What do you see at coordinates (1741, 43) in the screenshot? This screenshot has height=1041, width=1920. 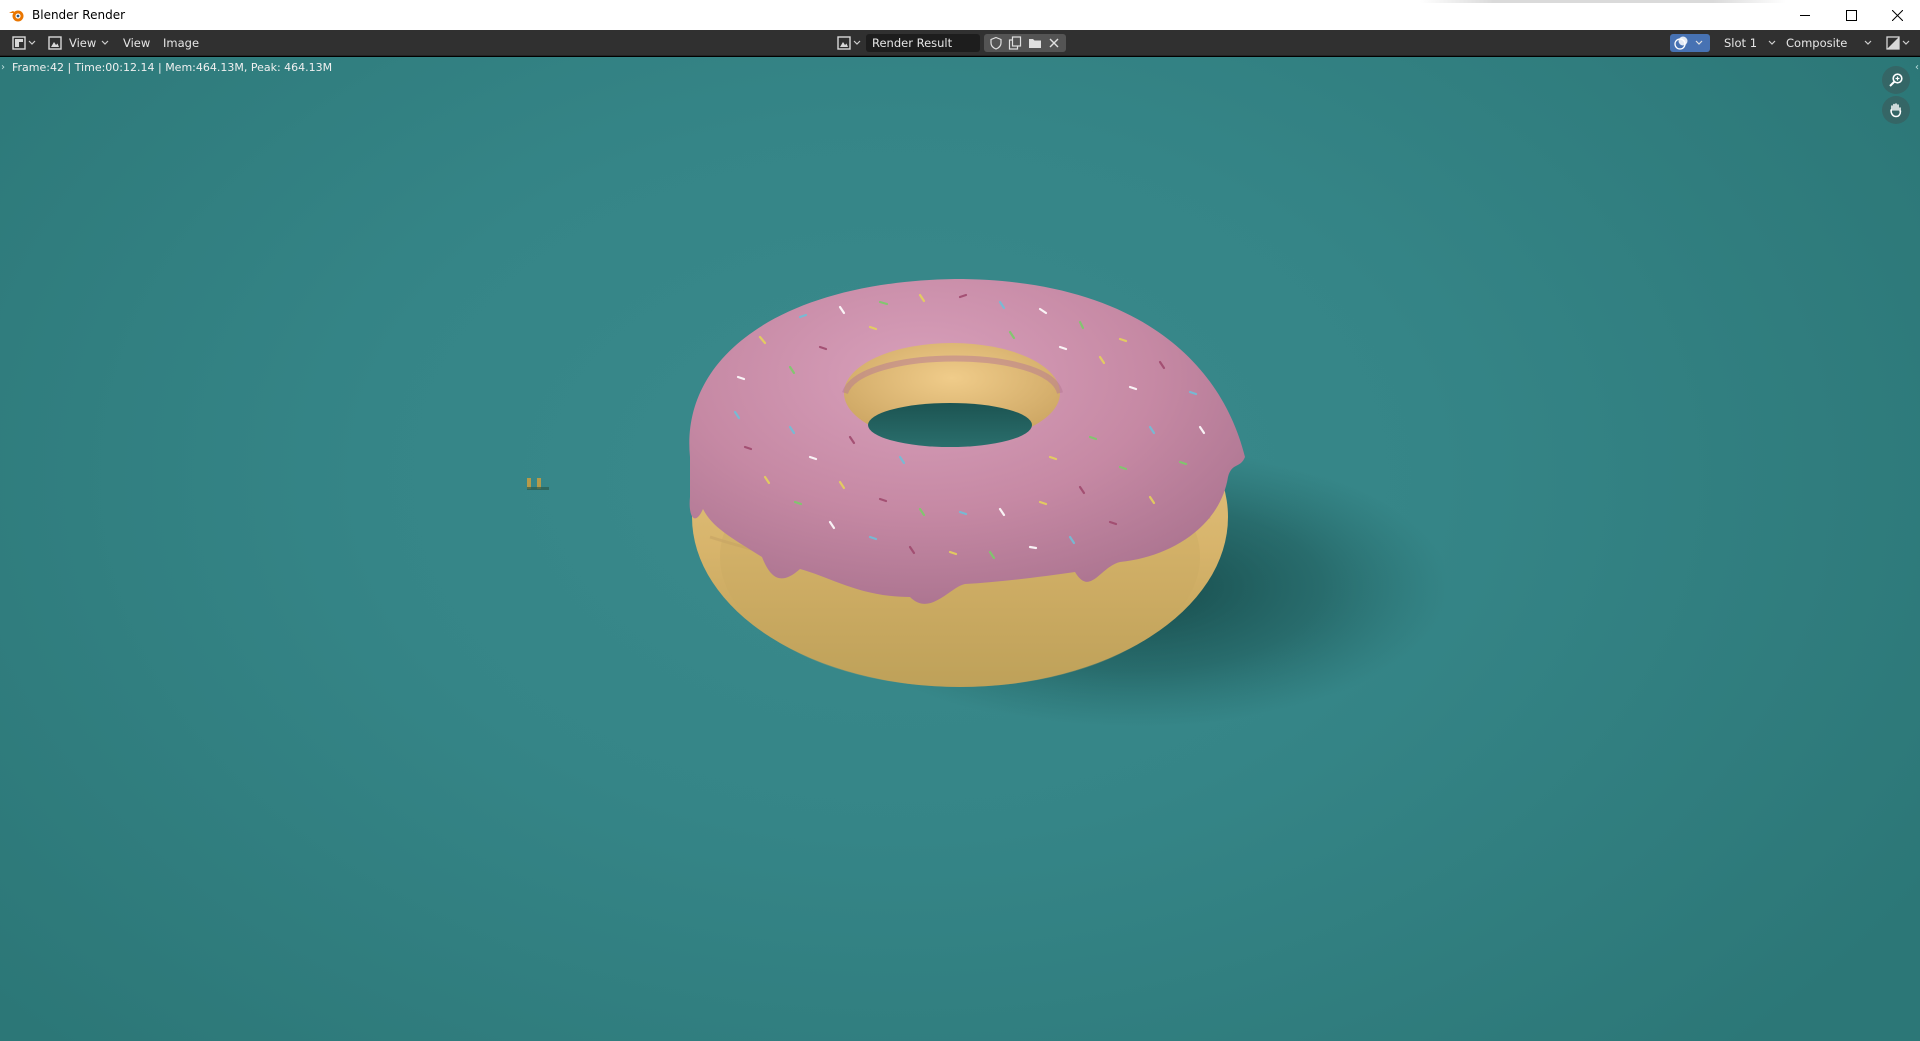 I see `slot-label: Slot 1` at bounding box center [1741, 43].